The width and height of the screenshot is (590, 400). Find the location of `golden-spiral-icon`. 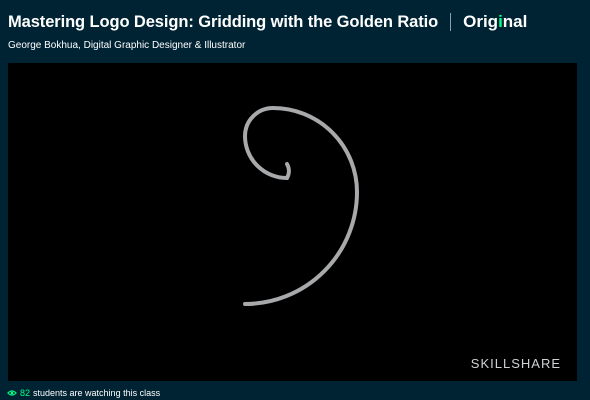

golden-spiral-icon is located at coordinates (301, 205).